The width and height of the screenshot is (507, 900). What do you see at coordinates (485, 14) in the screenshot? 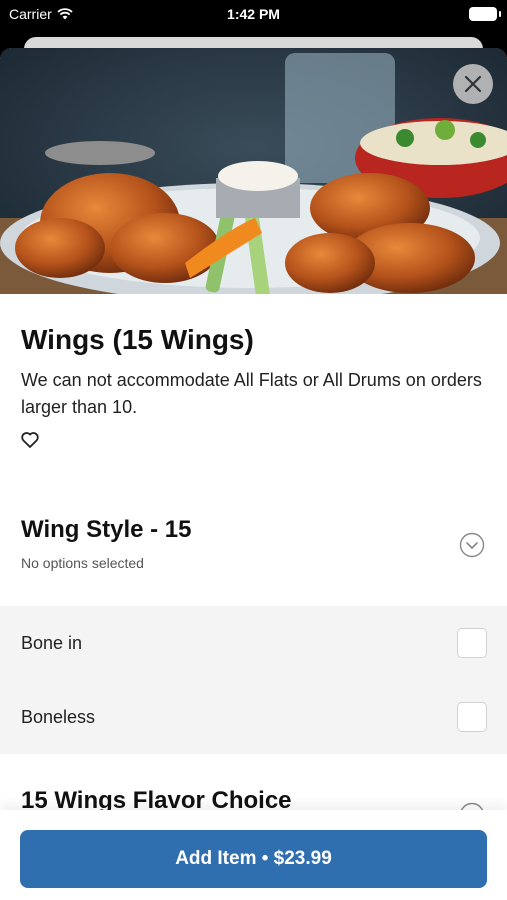
I see `battery-icon` at bounding box center [485, 14].